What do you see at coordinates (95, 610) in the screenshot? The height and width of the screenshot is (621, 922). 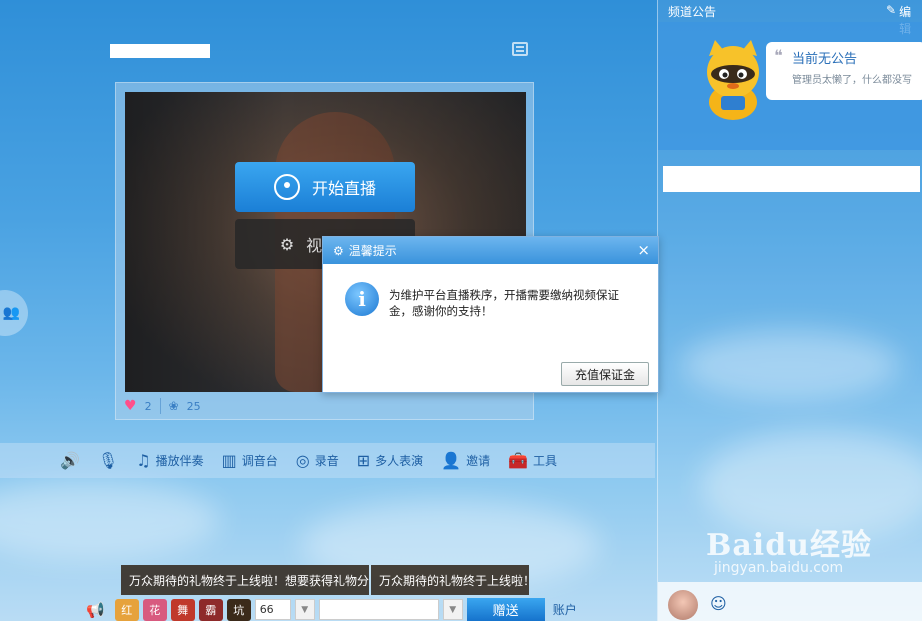 I see `megaphone-icon: 📢` at bounding box center [95, 610].